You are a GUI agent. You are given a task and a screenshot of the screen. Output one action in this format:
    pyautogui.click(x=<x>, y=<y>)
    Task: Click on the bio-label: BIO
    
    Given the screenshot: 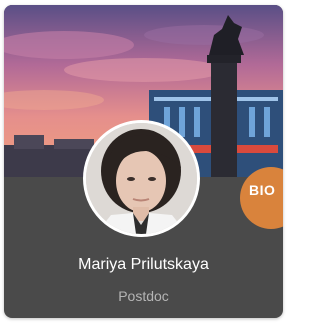 What is the action you would take?
    pyautogui.click(x=262, y=190)
    